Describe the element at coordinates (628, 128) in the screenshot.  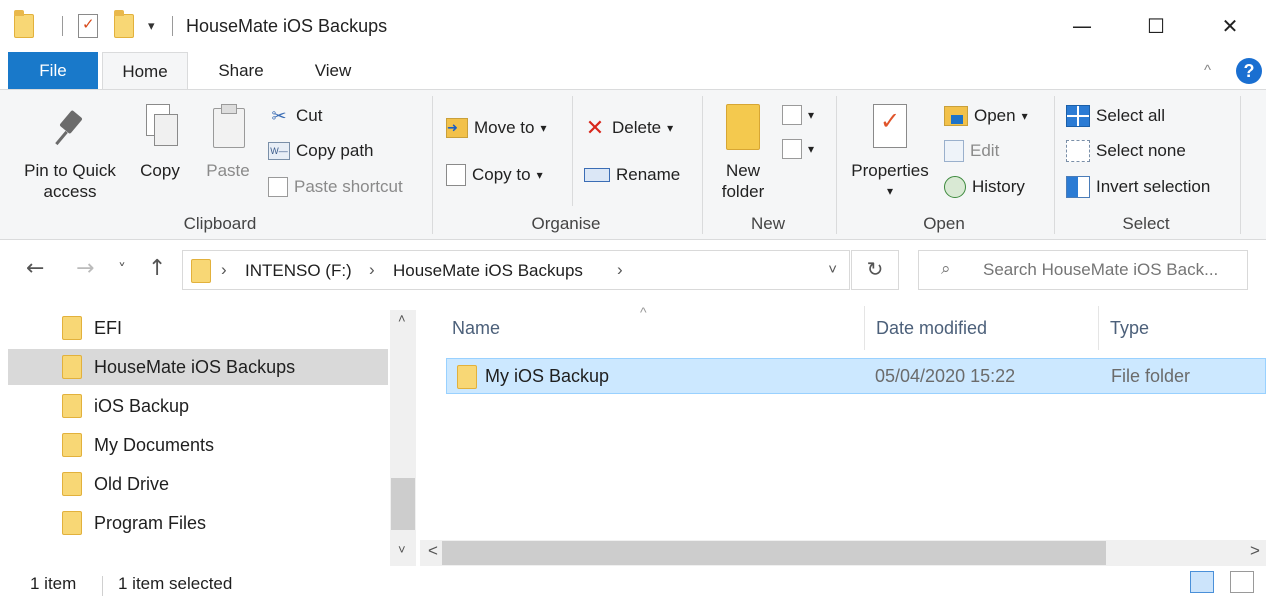
I see `delete-button: ✕ Delete ▾` at that location.